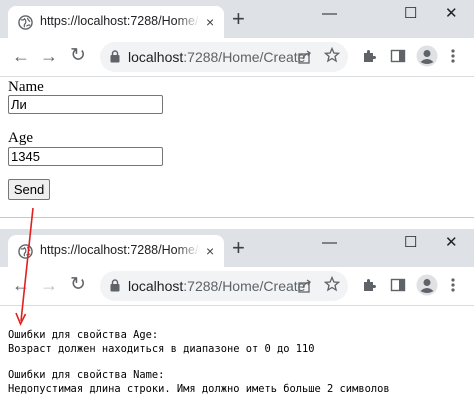 The height and width of the screenshot is (420, 474). Describe the element at coordinates (20, 138) in the screenshot. I see `age-label: Age` at that location.